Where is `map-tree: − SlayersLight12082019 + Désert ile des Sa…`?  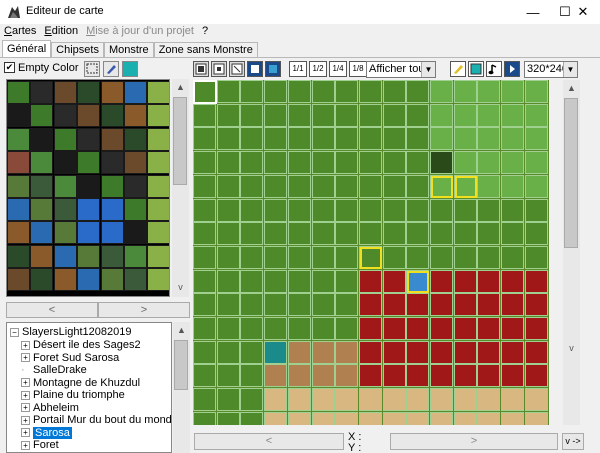
map-tree: − SlayersLight12082019 + Désert ile des Sa… is located at coordinates (89, 387).